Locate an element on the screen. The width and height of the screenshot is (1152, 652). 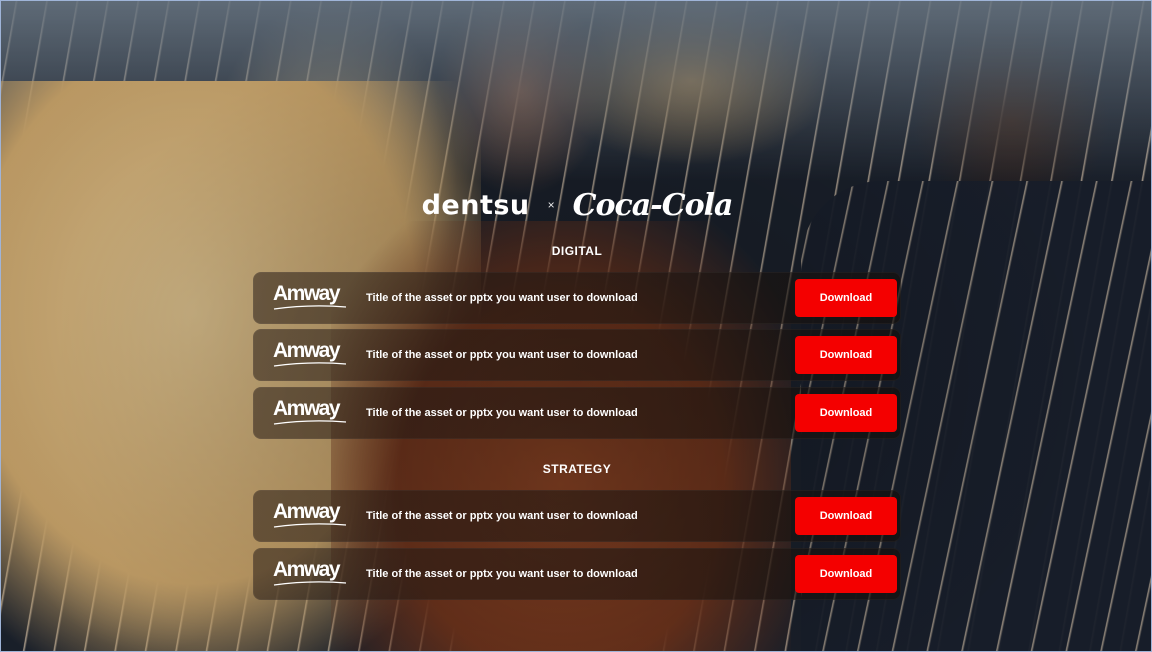
section-title-digital: DIGITAL is located at coordinates (577, 251).